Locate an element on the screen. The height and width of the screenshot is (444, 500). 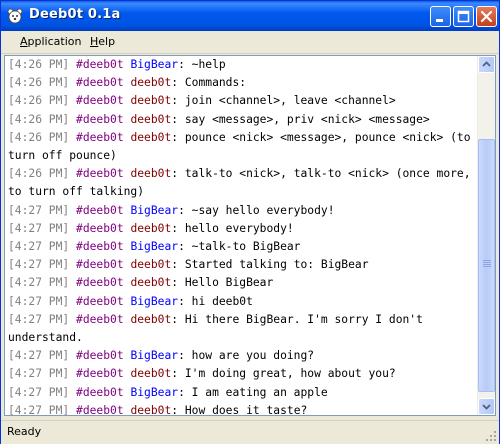
resize-grip-icon is located at coordinates (491, 436).